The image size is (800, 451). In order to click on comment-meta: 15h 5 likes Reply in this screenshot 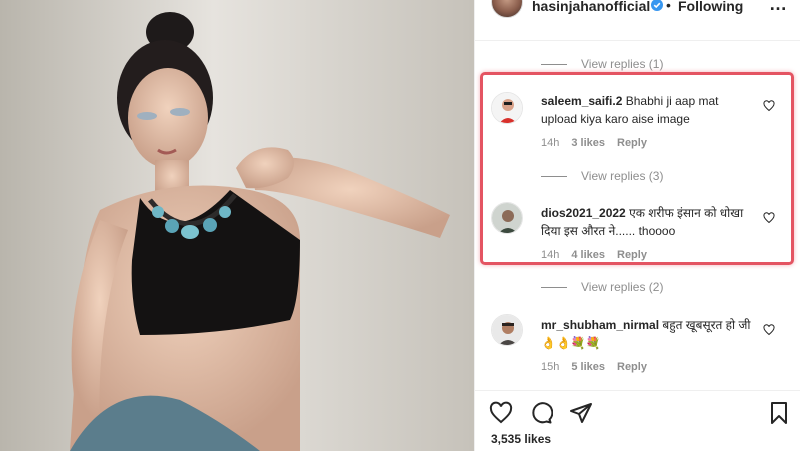, I will do `click(594, 367)`.